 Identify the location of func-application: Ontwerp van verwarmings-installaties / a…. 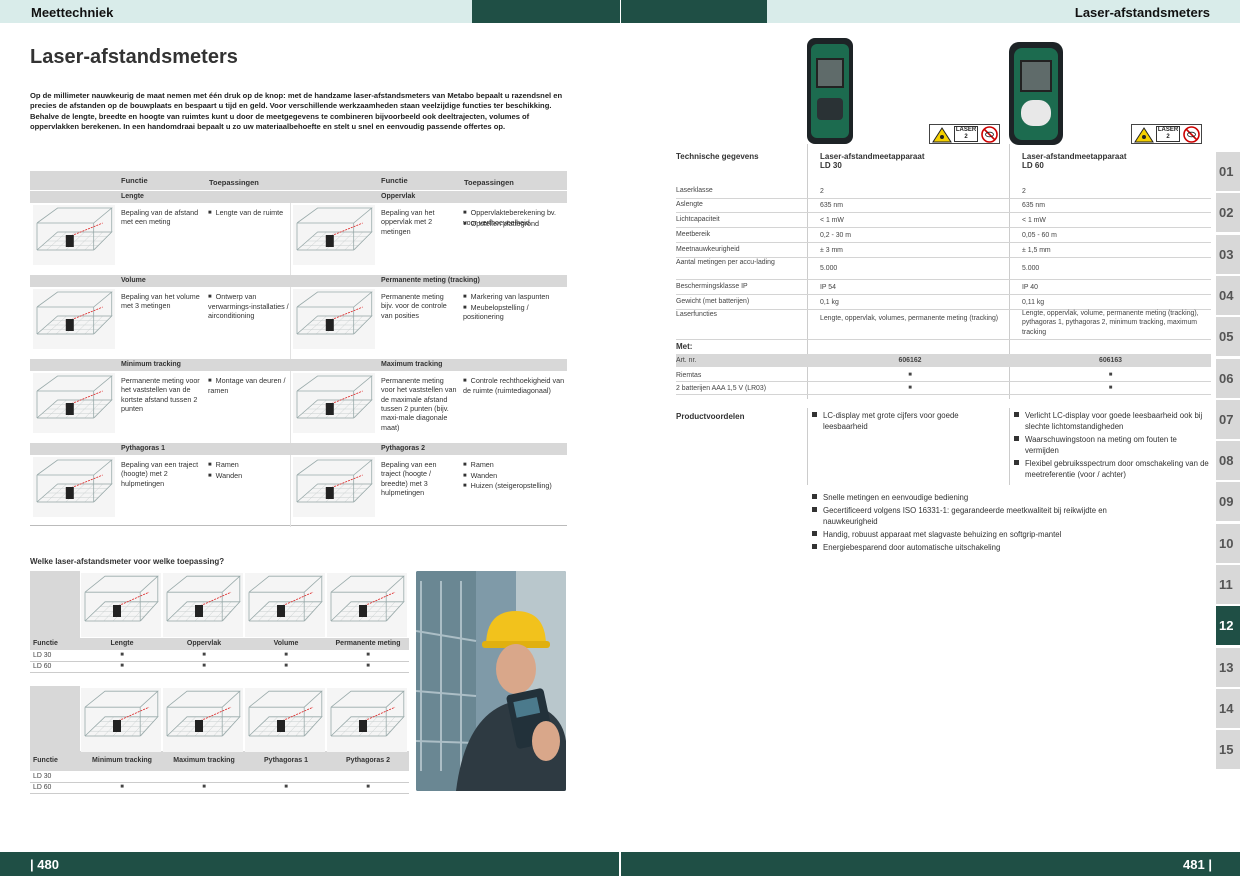
(252, 306).